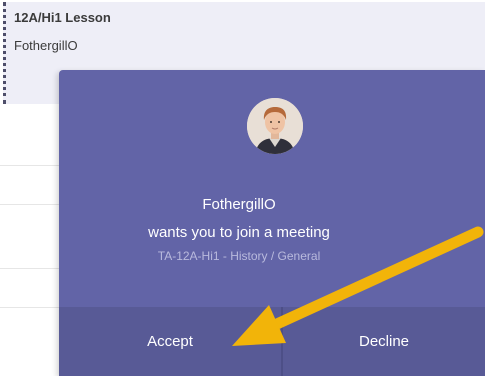  I want to click on decline-button: Decline, so click(384, 341).